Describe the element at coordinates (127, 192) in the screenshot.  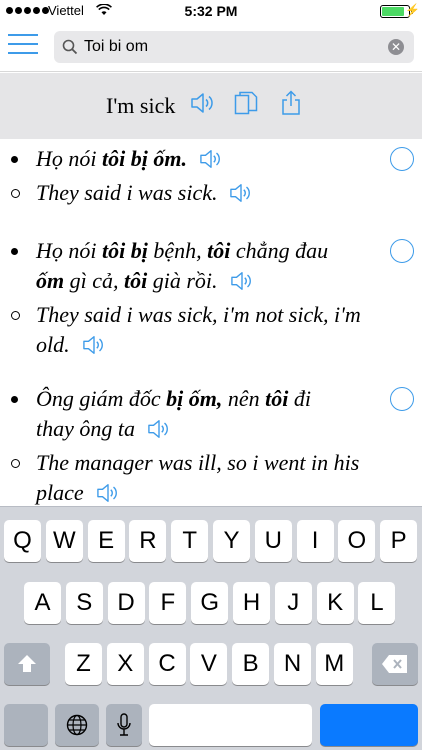
I see `english-text: They said i was sick.` at that location.